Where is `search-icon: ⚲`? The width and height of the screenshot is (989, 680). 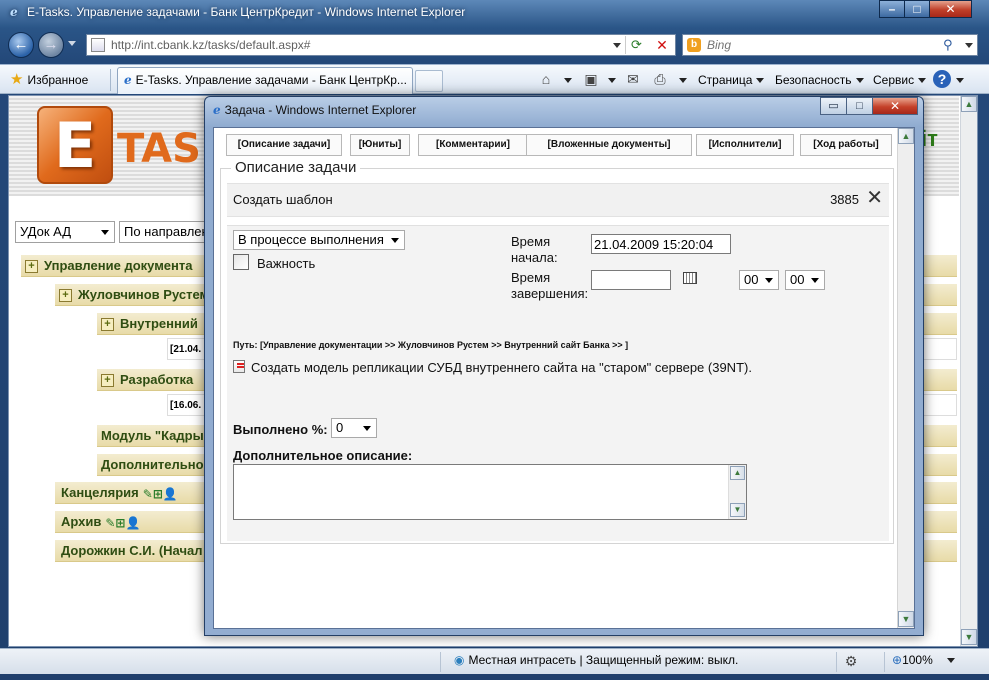
search-icon: ⚲ is located at coordinates (951, 45).